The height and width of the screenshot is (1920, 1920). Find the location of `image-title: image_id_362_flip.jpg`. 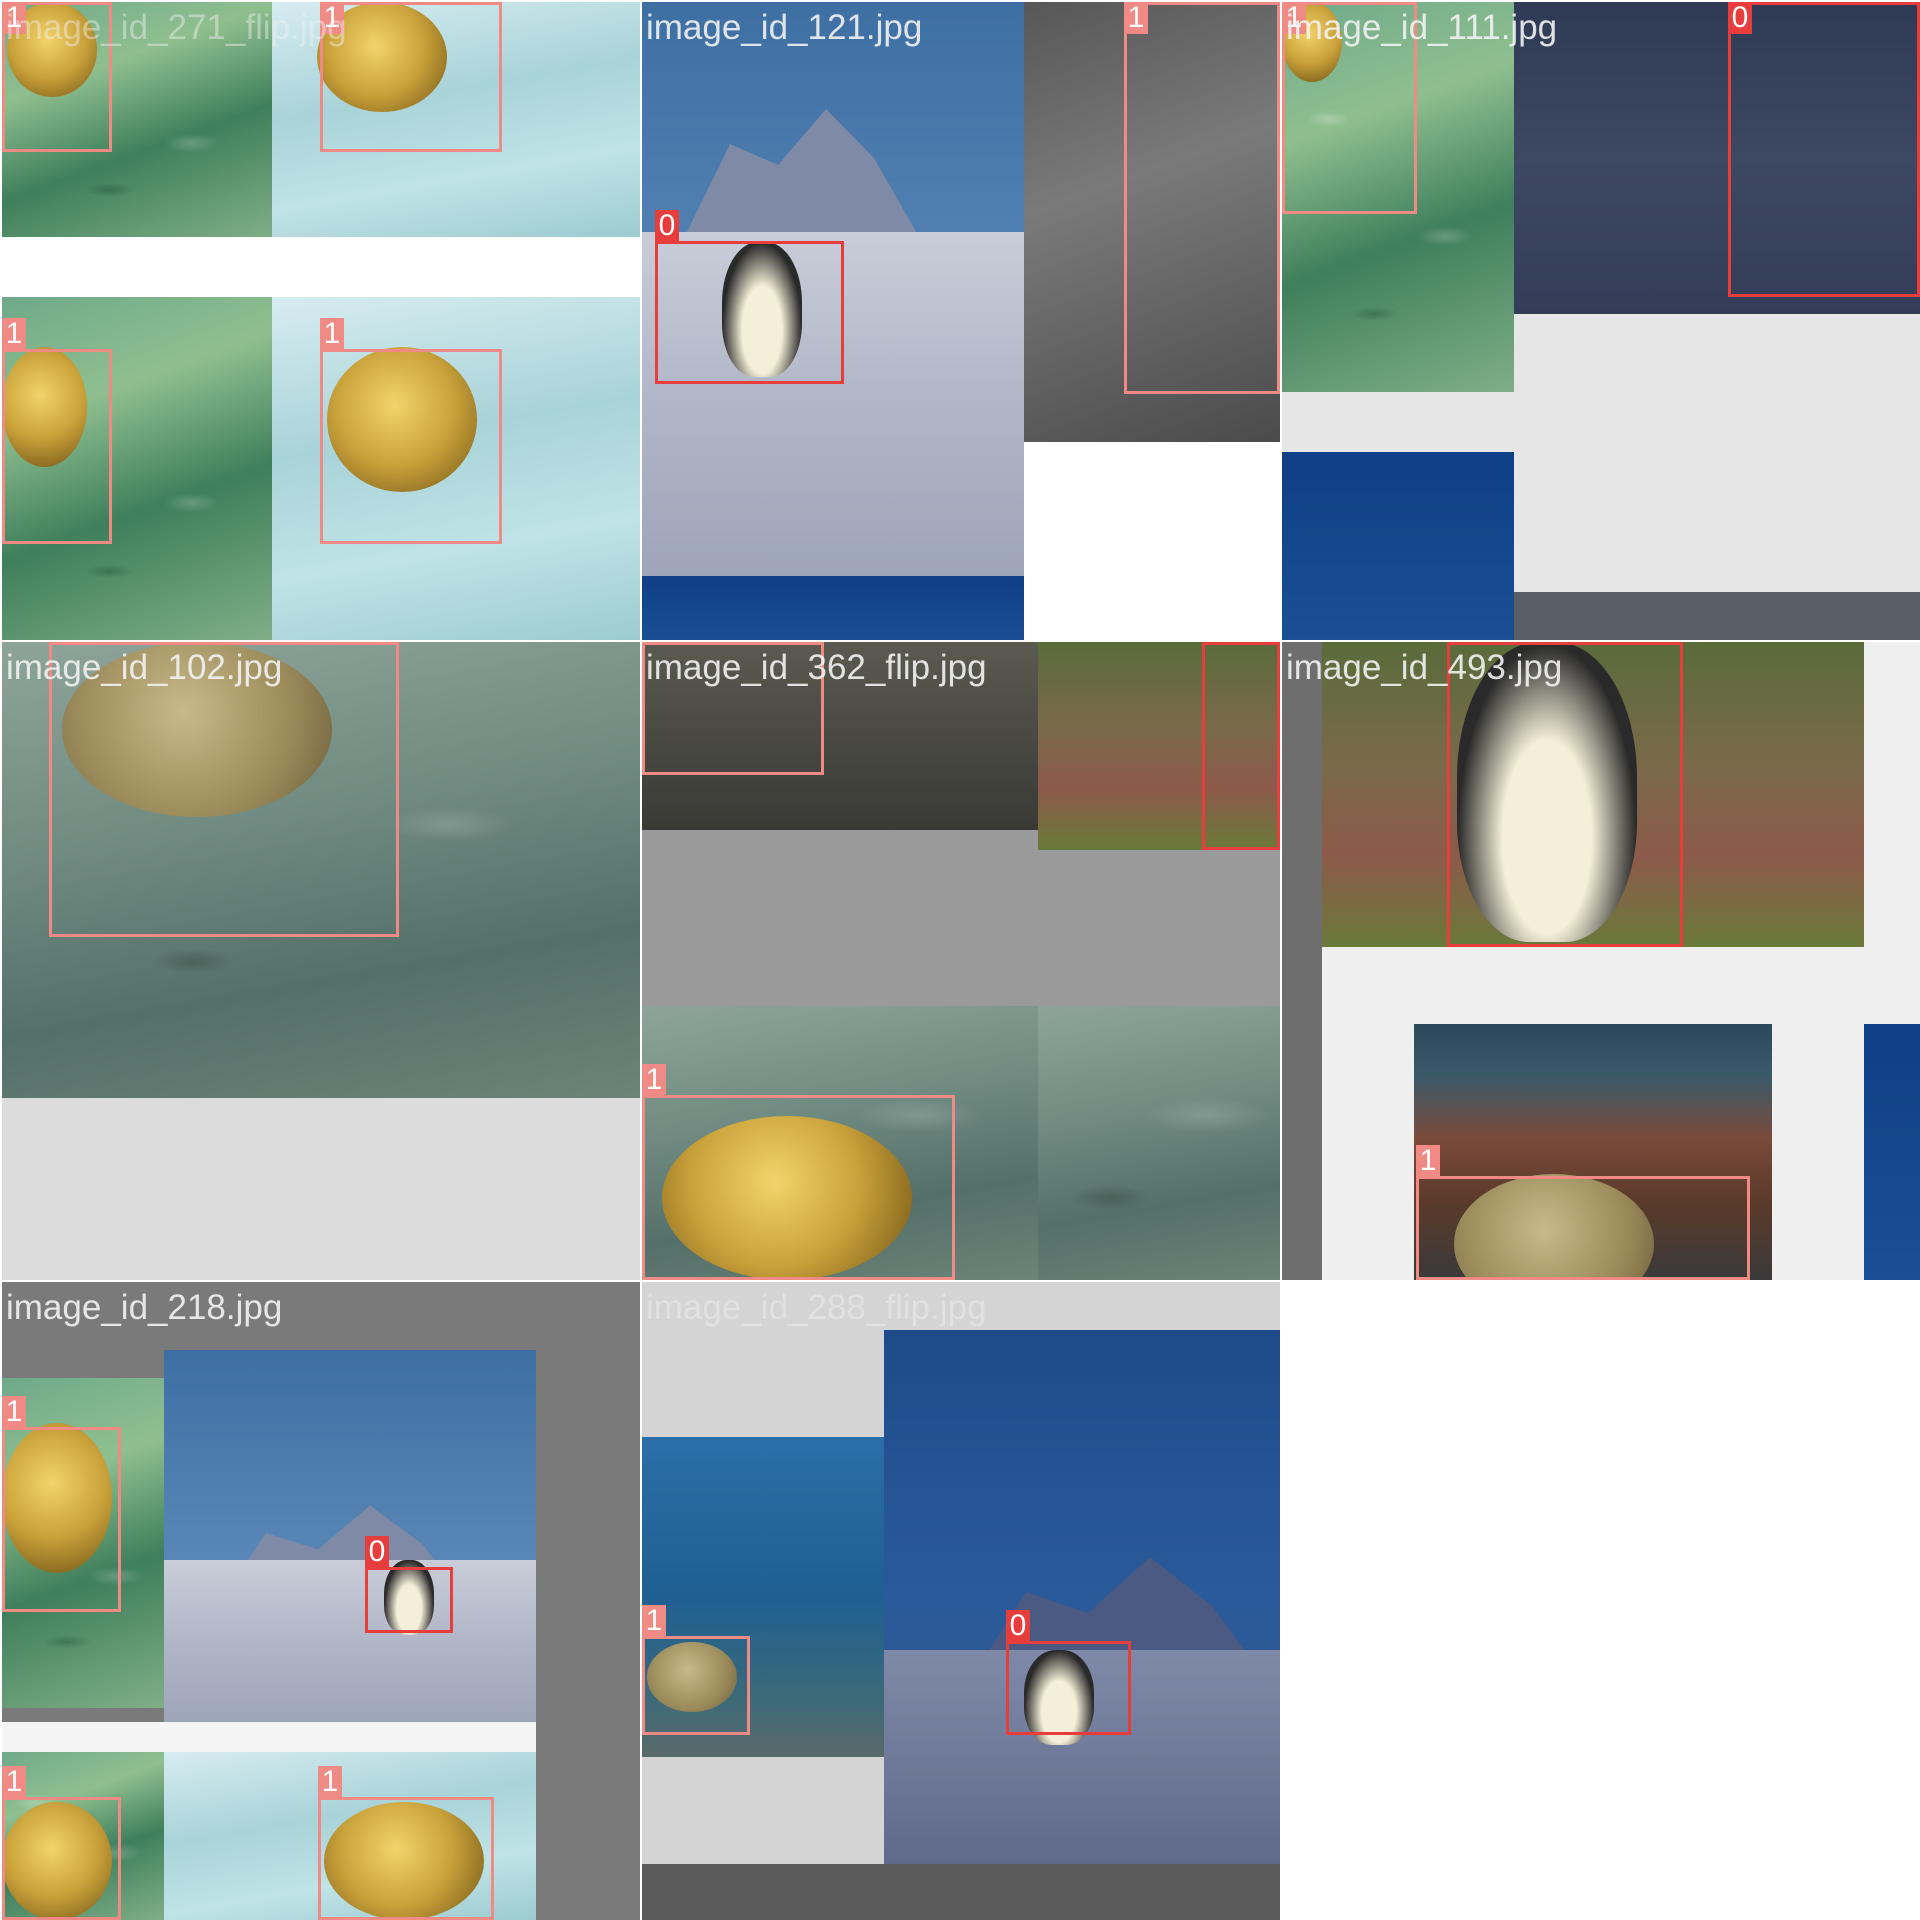

image-title: image_id_362_flip.jpg is located at coordinates (816, 667).